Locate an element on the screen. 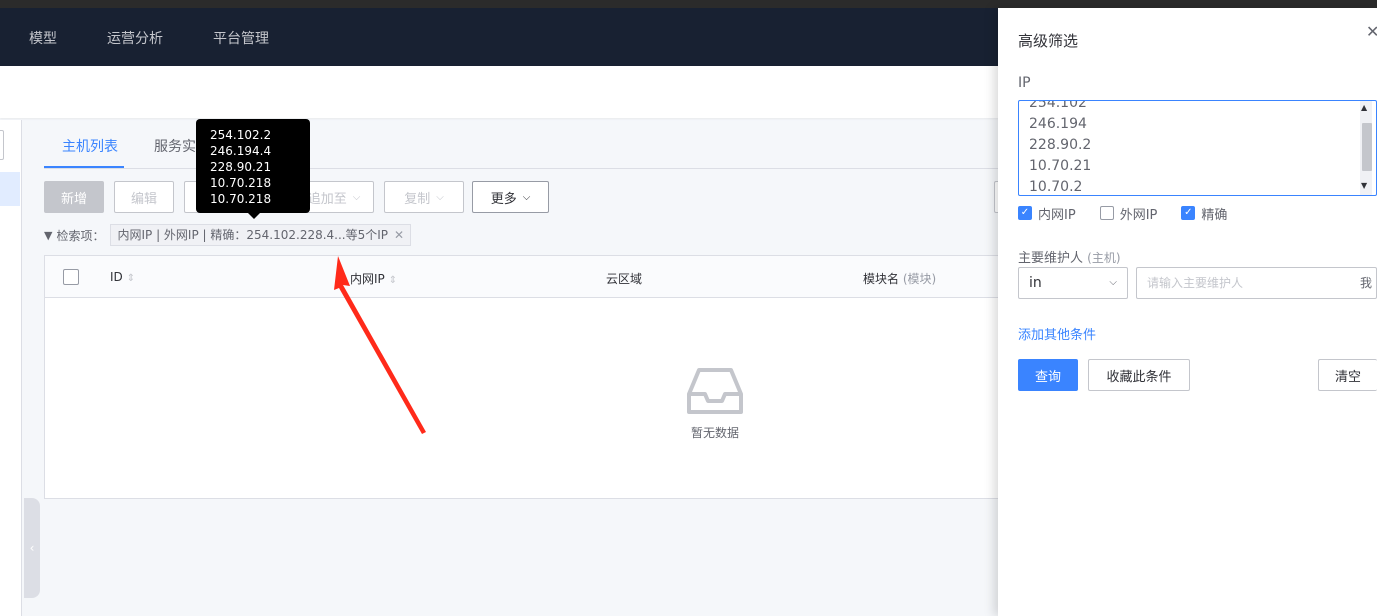 This screenshot has height=616, width=1377. ip-line: 228.90.2 is located at coordinates (1060, 145).